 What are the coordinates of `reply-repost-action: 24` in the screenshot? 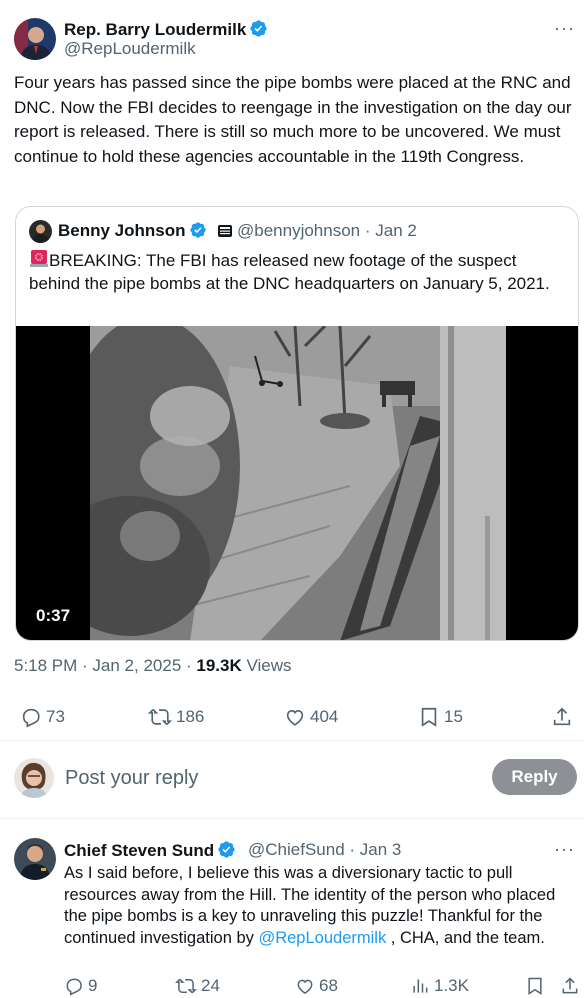 It's located at (197, 986).